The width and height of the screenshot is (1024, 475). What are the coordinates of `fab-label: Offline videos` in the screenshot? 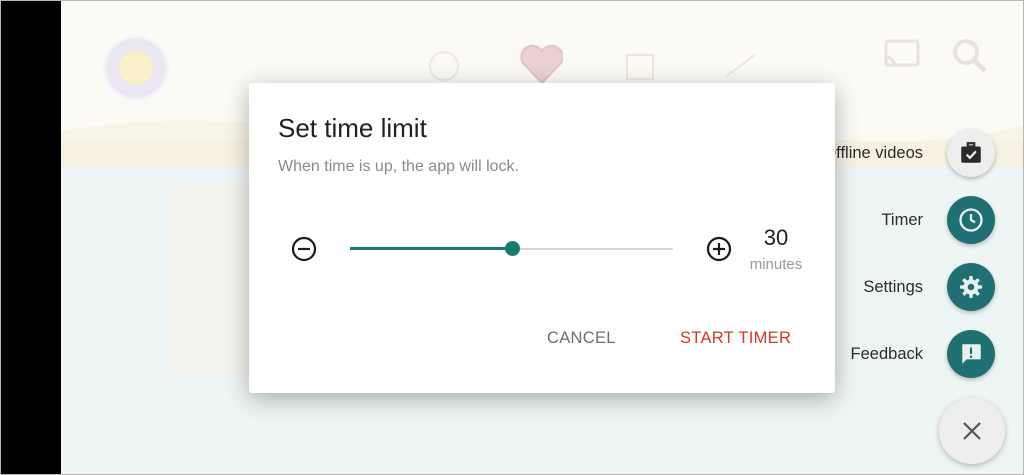 It's located at (873, 152).